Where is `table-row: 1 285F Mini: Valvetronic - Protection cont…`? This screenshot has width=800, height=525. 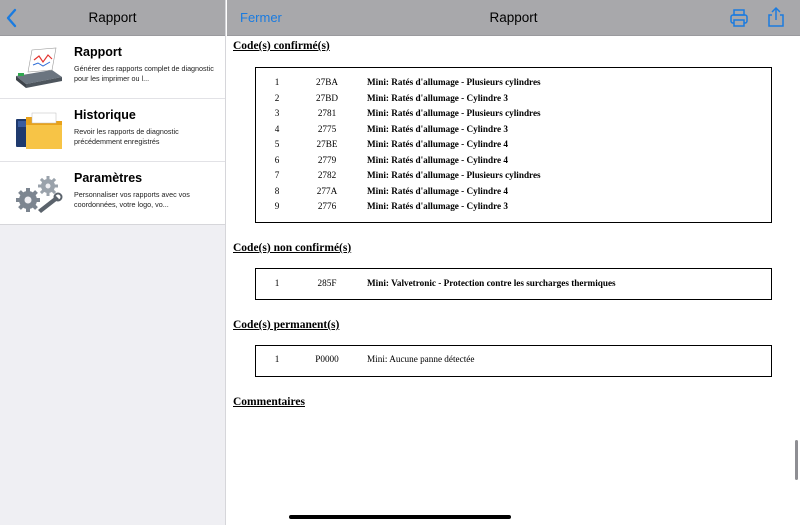 table-row: 1 285F Mini: Valvetronic - Protection cont… is located at coordinates (513, 285).